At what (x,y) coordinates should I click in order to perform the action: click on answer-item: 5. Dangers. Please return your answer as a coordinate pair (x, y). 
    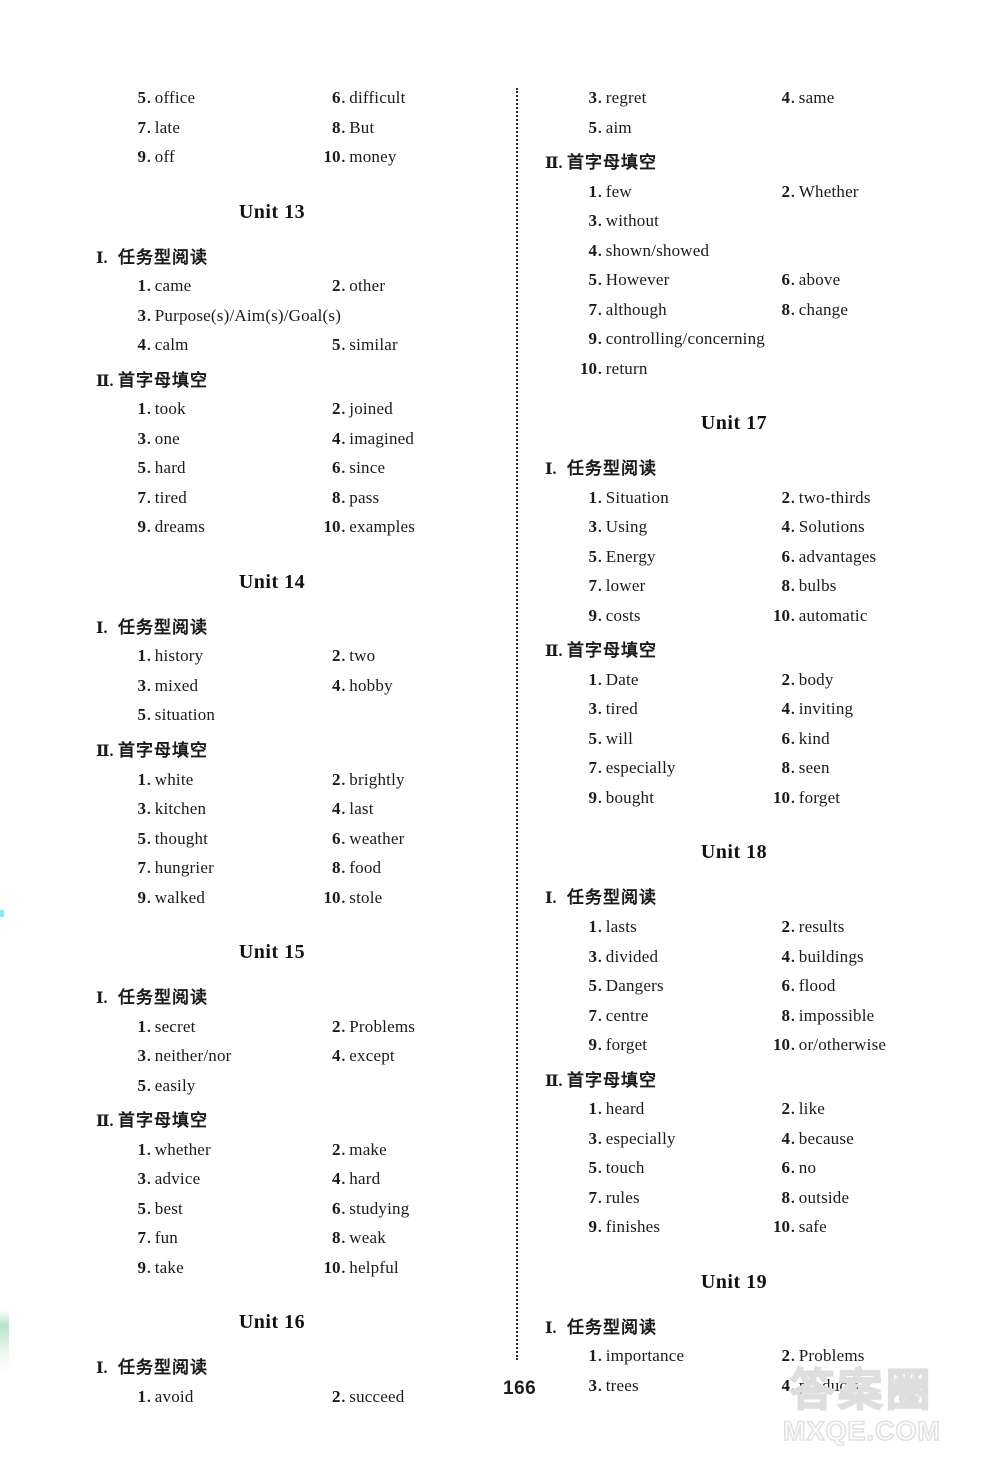
    Looking at the image, I should click on (647, 986).